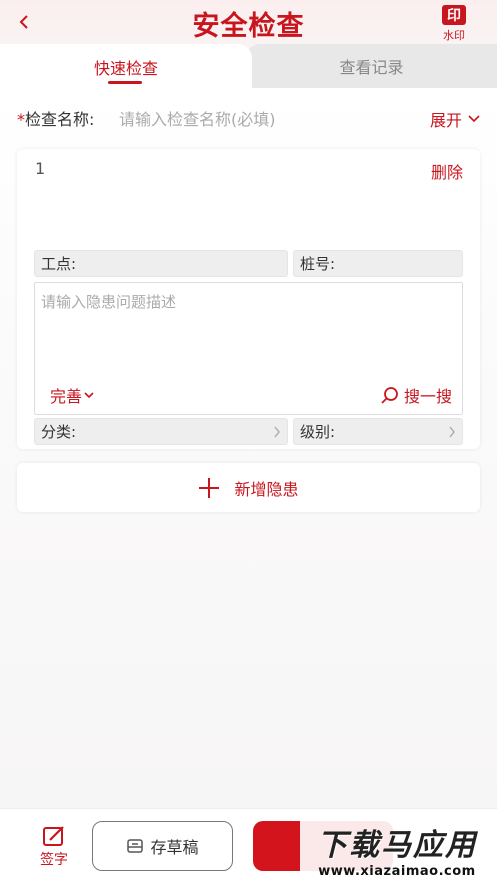  What do you see at coordinates (209, 487) in the screenshot?
I see `plus-icon` at bounding box center [209, 487].